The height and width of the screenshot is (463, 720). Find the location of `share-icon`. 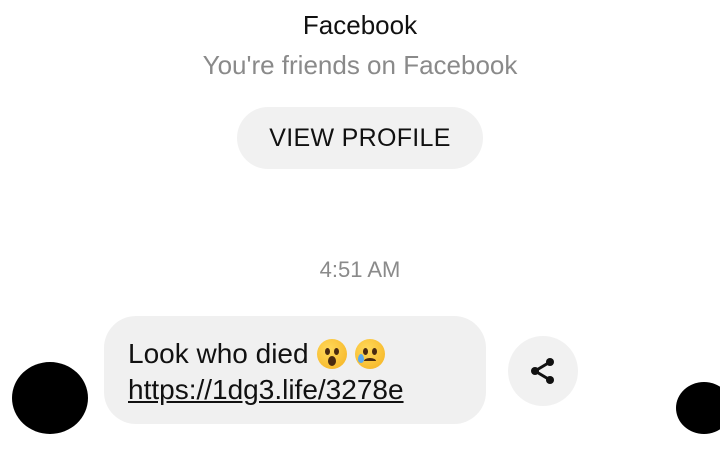

share-icon is located at coordinates (542, 371).